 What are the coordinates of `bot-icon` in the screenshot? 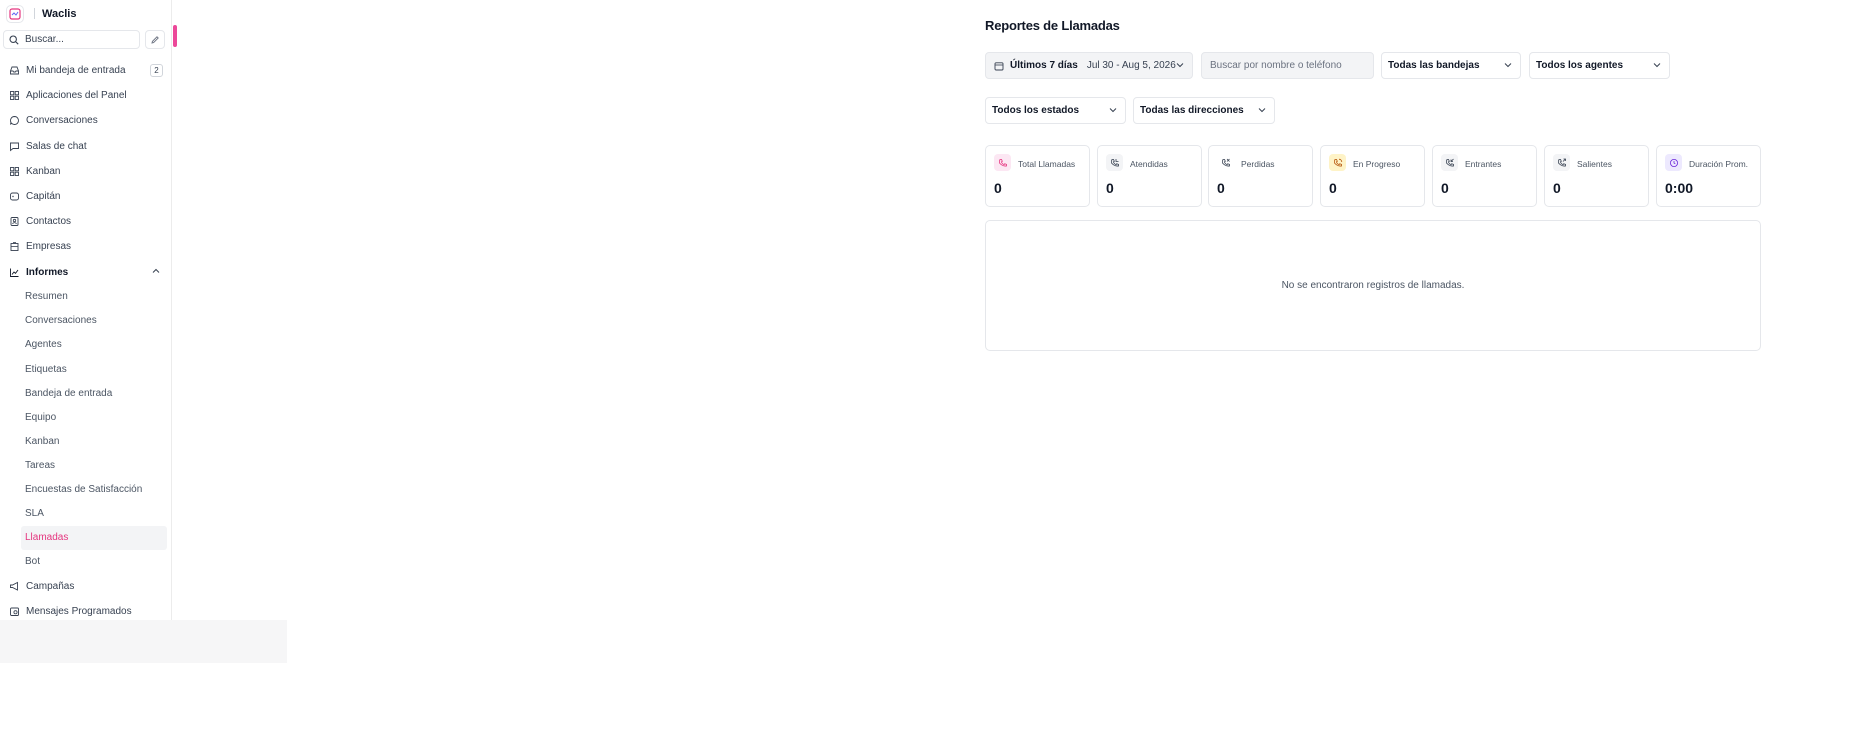 It's located at (14, 196).